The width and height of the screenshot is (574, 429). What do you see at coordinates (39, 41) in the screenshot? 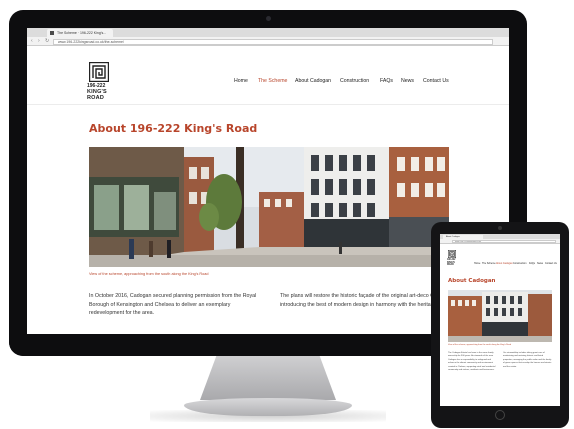
I see `forward-arrow-icon: ›` at bounding box center [39, 41].